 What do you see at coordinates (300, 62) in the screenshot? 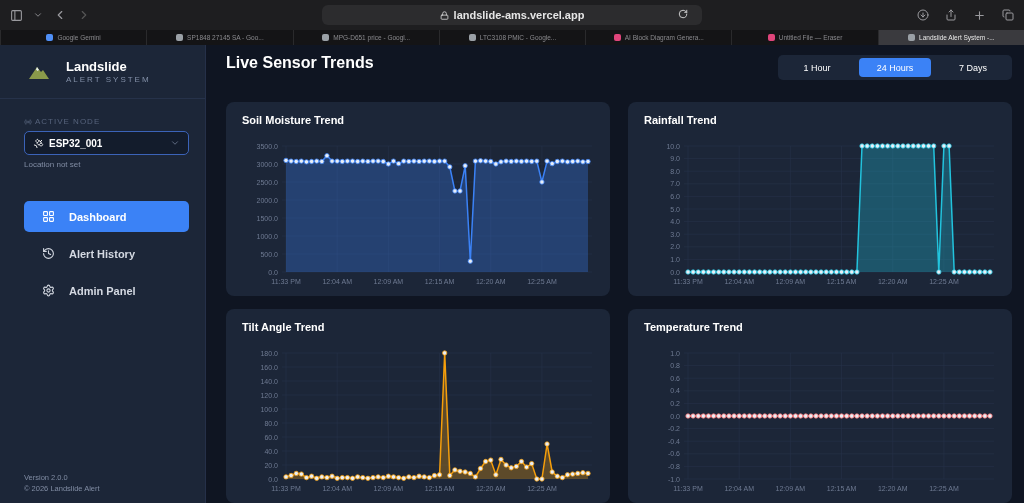
I see `page-title: Live Sensor Trends` at bounding box center [300, 62].